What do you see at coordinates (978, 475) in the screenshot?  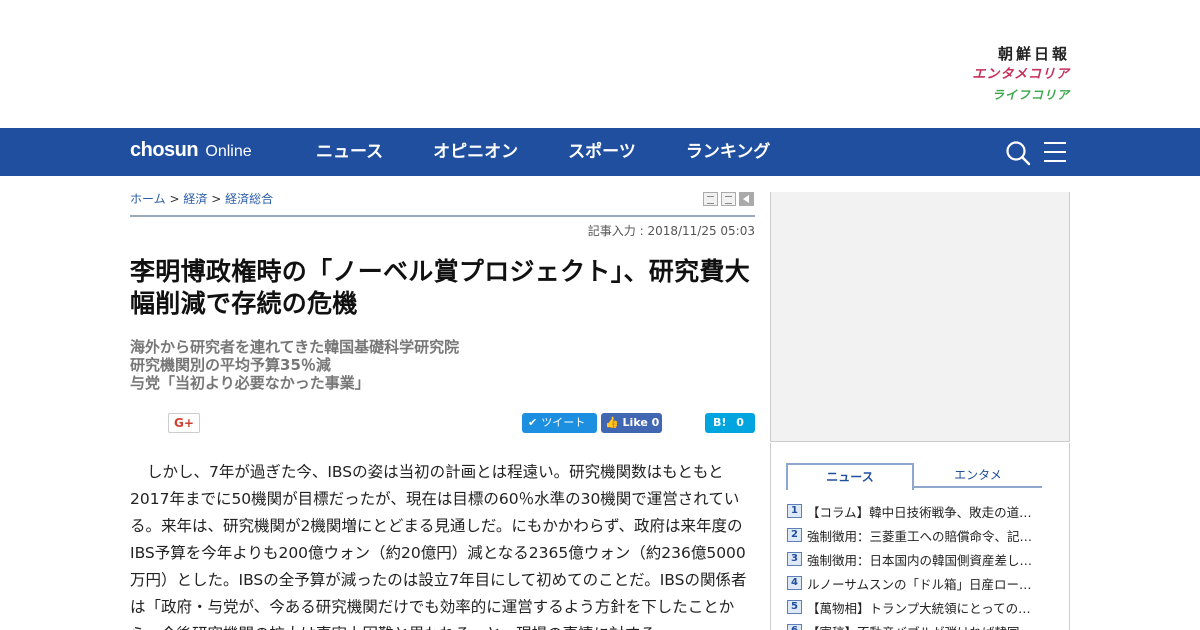 I see `tab-entame: エンタメ` at bounding box center [978, 475].